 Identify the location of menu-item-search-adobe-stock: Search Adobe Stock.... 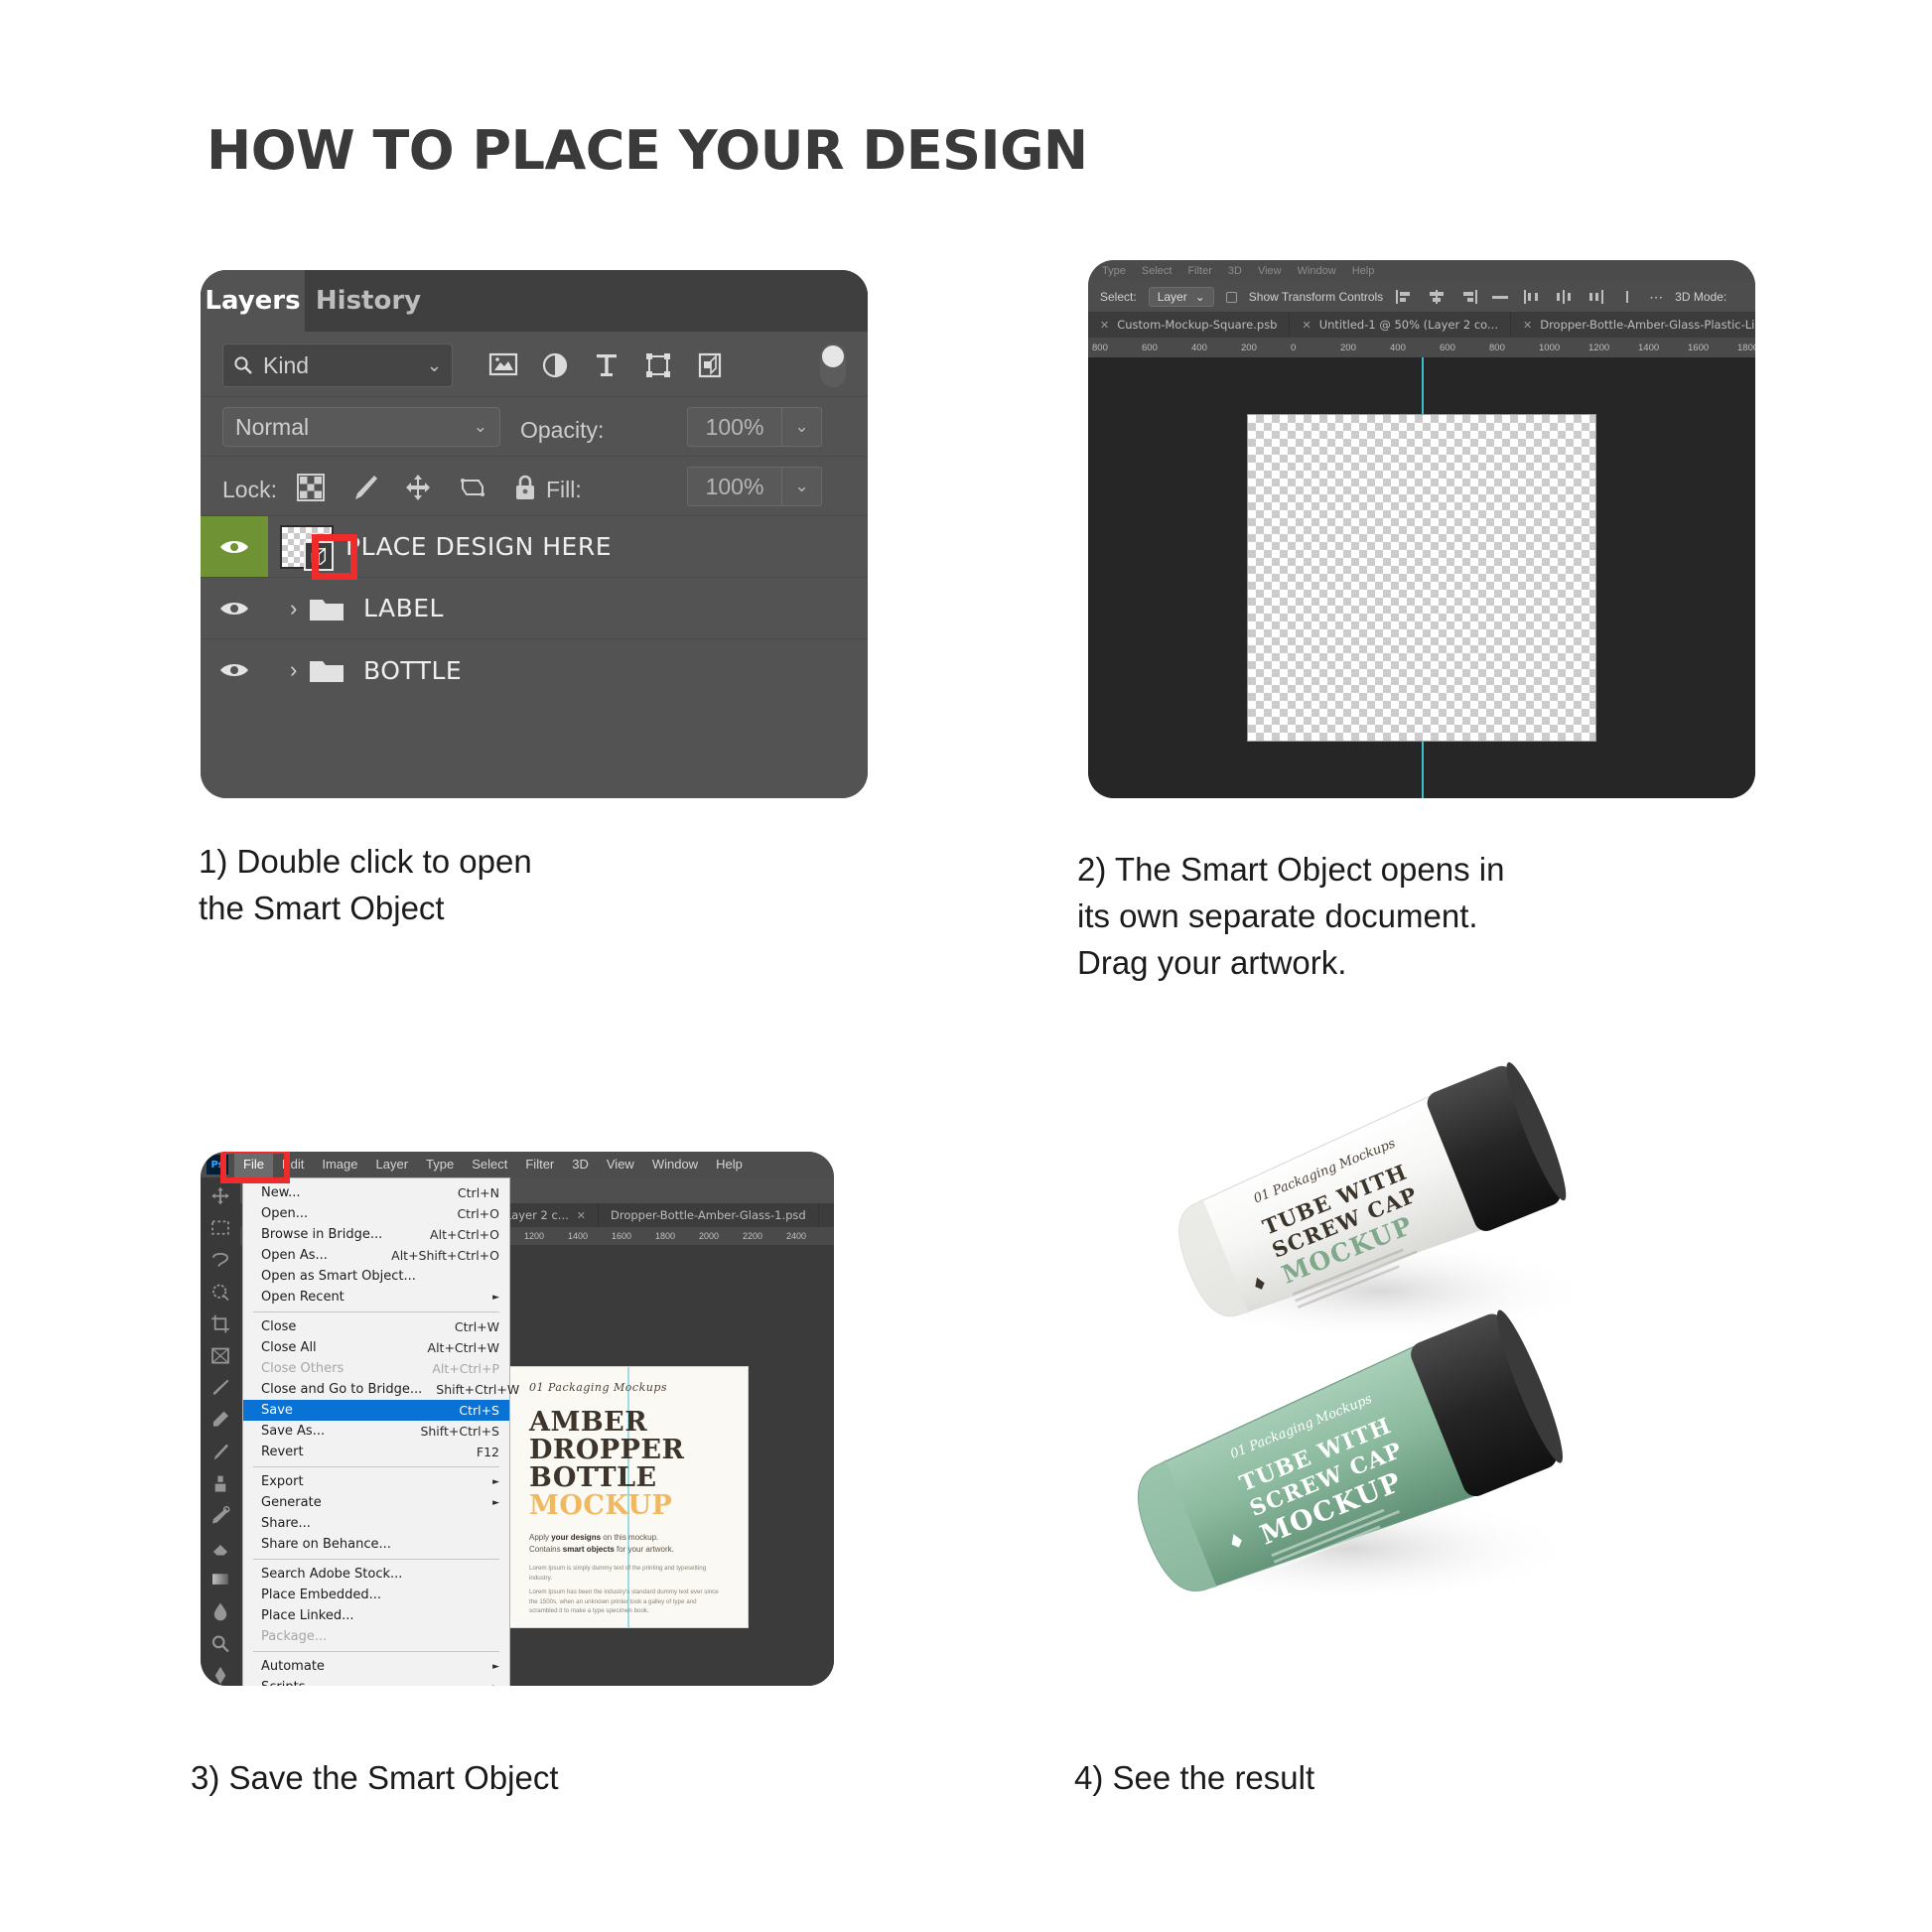
(376, 1575).